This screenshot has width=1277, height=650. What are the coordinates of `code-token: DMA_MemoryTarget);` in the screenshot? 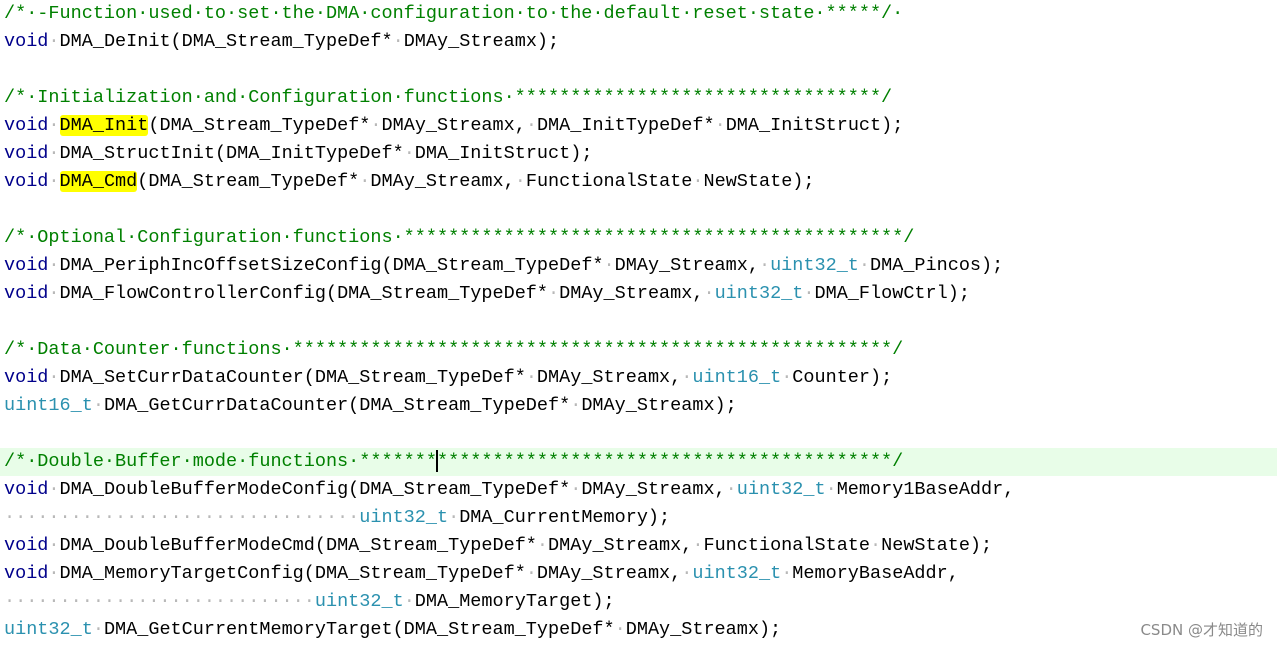 It's located at (514, 601).